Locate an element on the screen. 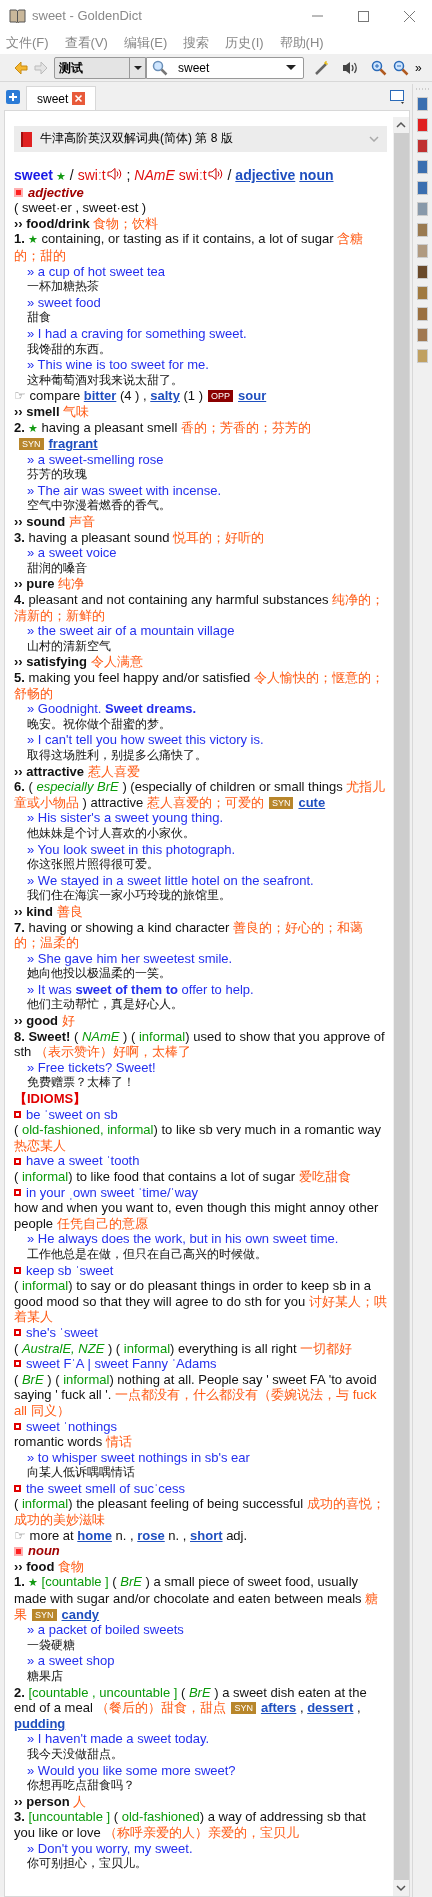 This screenshot has width=432, height=1897. sense-heading: ›› satisfying 令人满意 is located at coordinates (79, 662).